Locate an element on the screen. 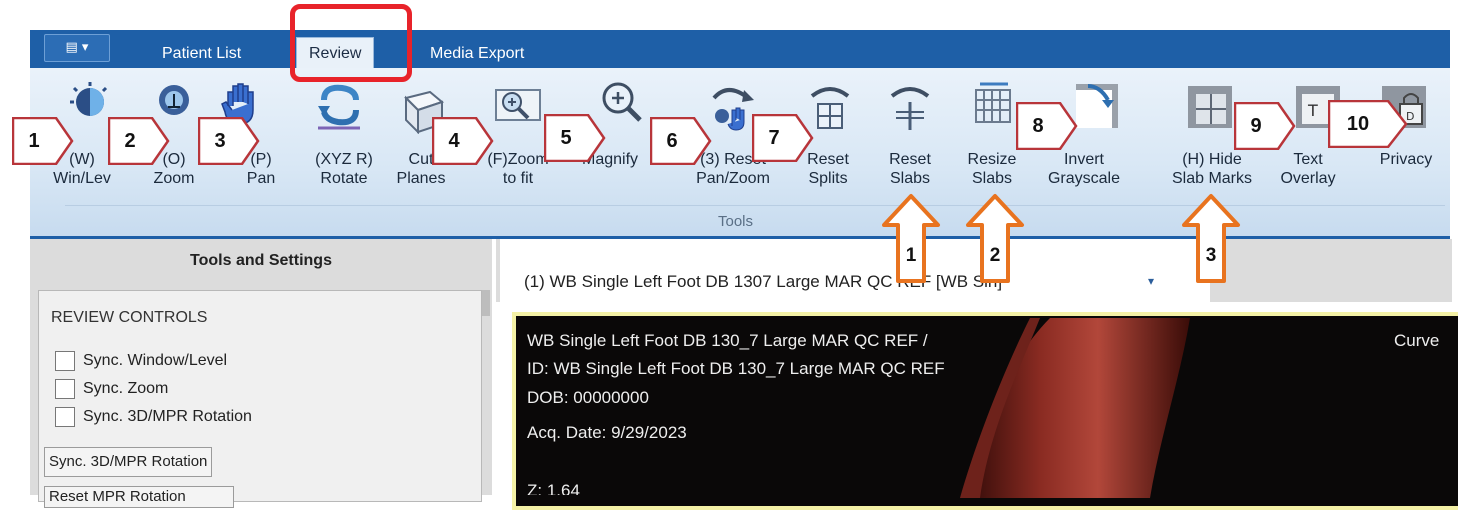 This screenshot has height=510, width=1462. overlay-line-5: Z: 1.64 is located at coordinates (553, 488).